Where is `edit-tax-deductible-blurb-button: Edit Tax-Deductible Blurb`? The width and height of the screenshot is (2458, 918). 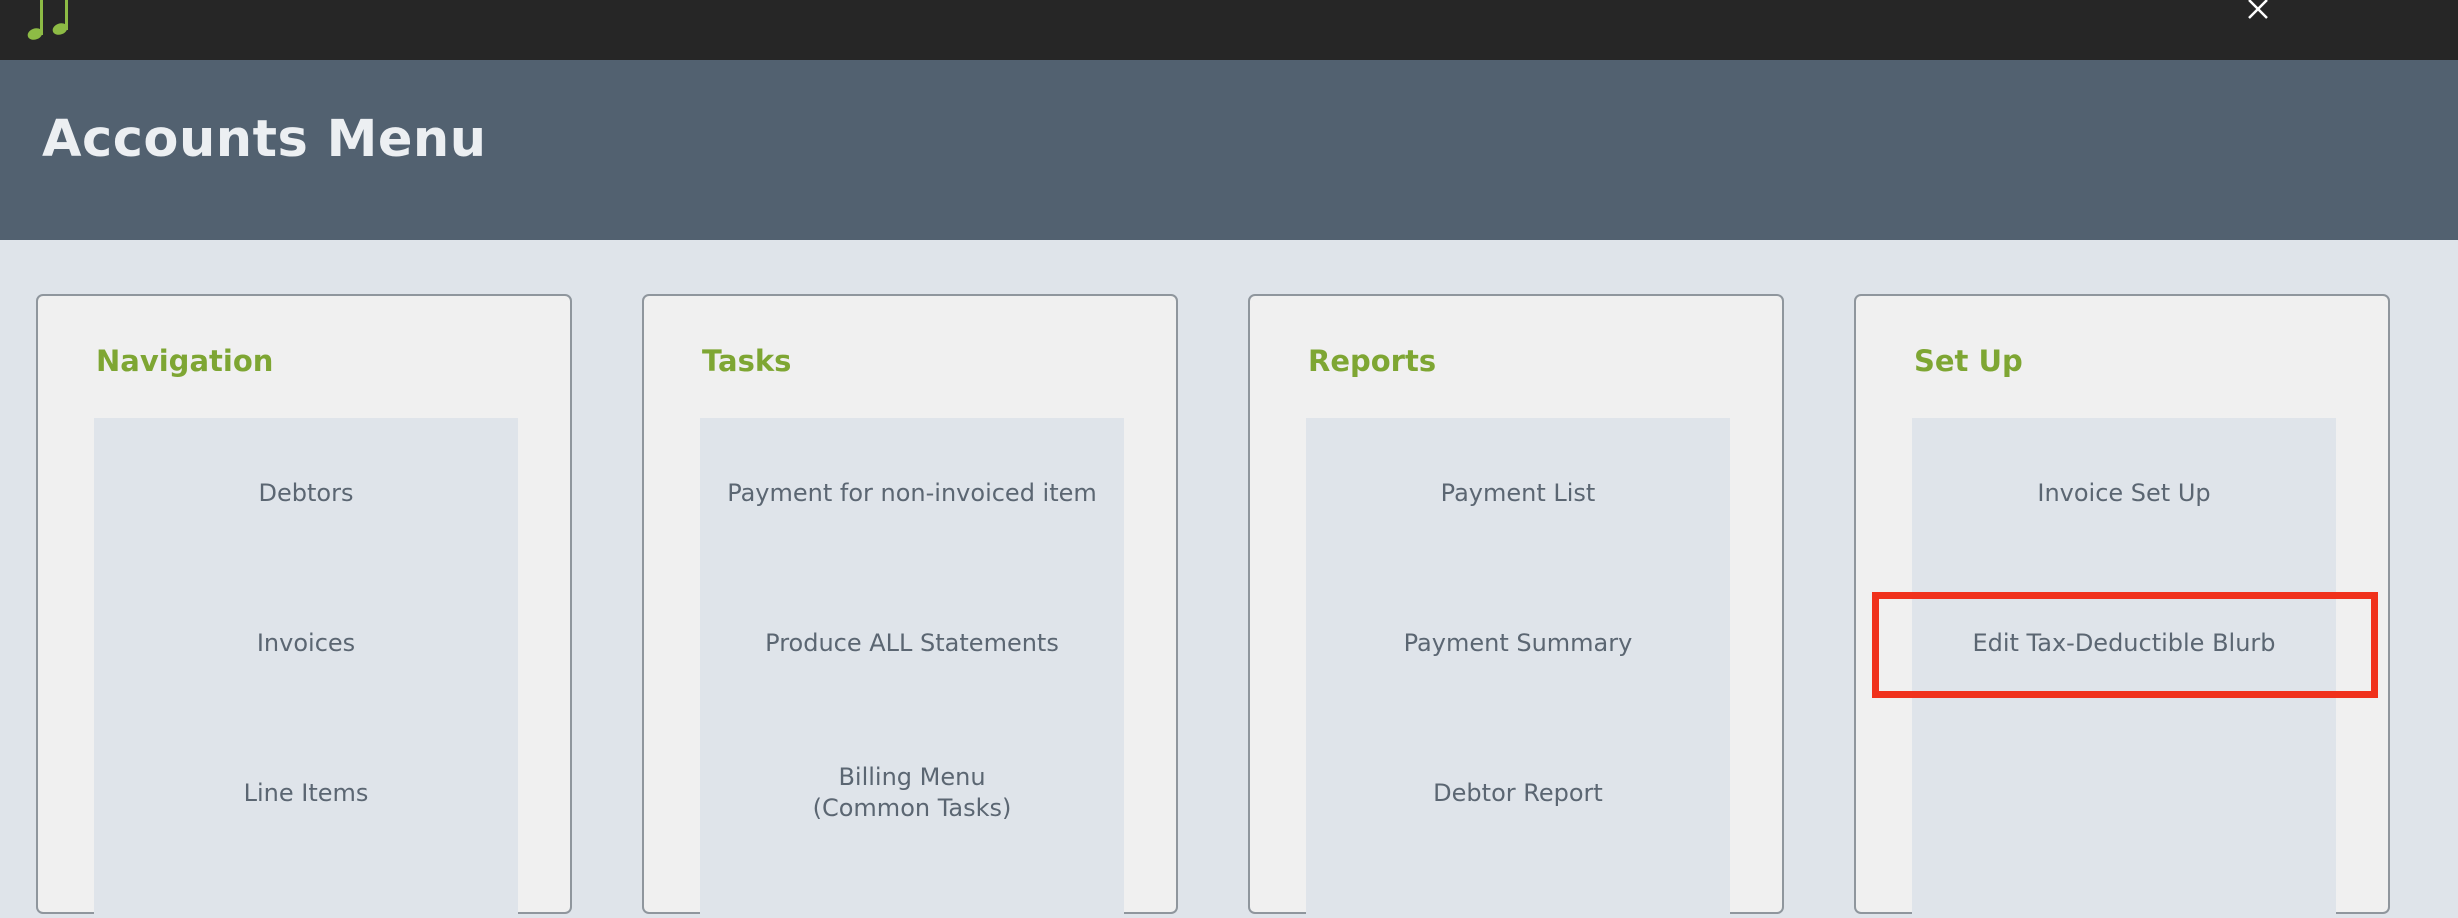
edit-tax-deductible-blurb-button: Edit Tax-Deductible Blurb is located at coordinates (2124, 643).